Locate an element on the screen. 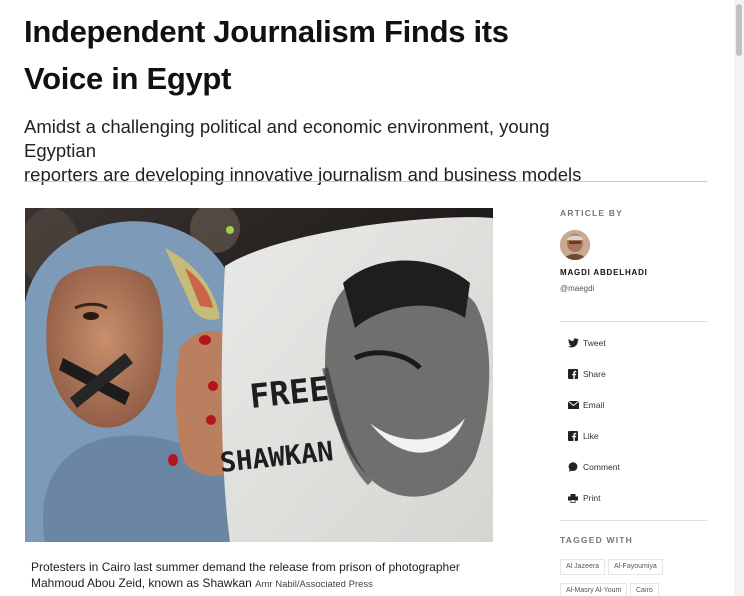 This screenshot has height=596, width=744. share-facebook-button: Share is located at coordinates (586, 374).